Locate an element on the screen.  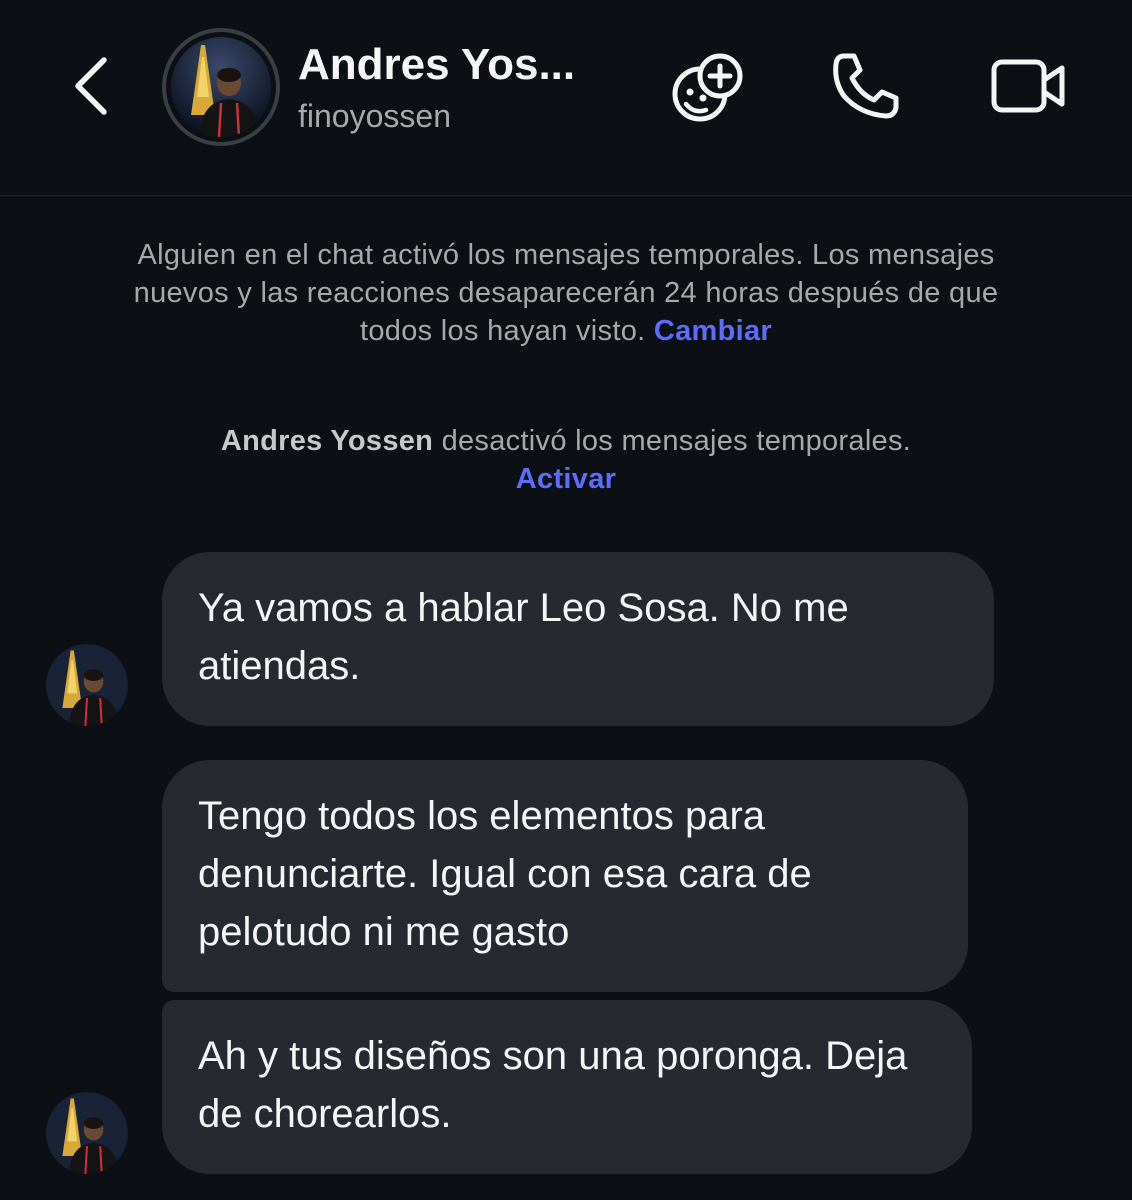
audio-call-button is located at coordinates (866, 86).